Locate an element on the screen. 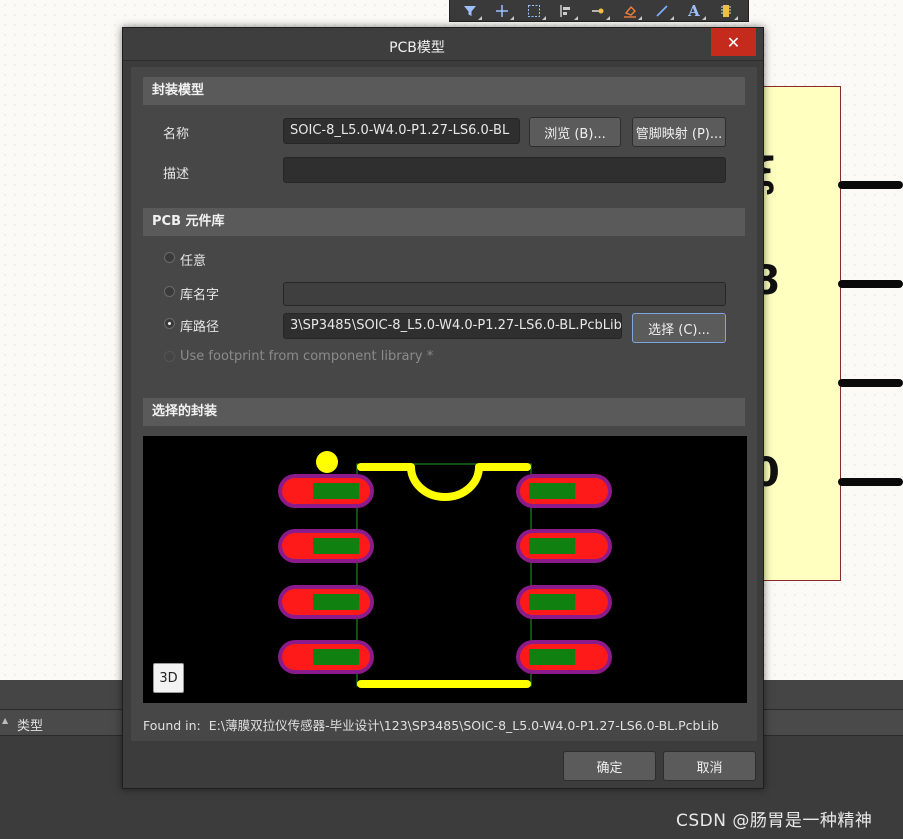 This screenshot has width=903, height=839. pin1-marker is located at coordinates (327, 462).